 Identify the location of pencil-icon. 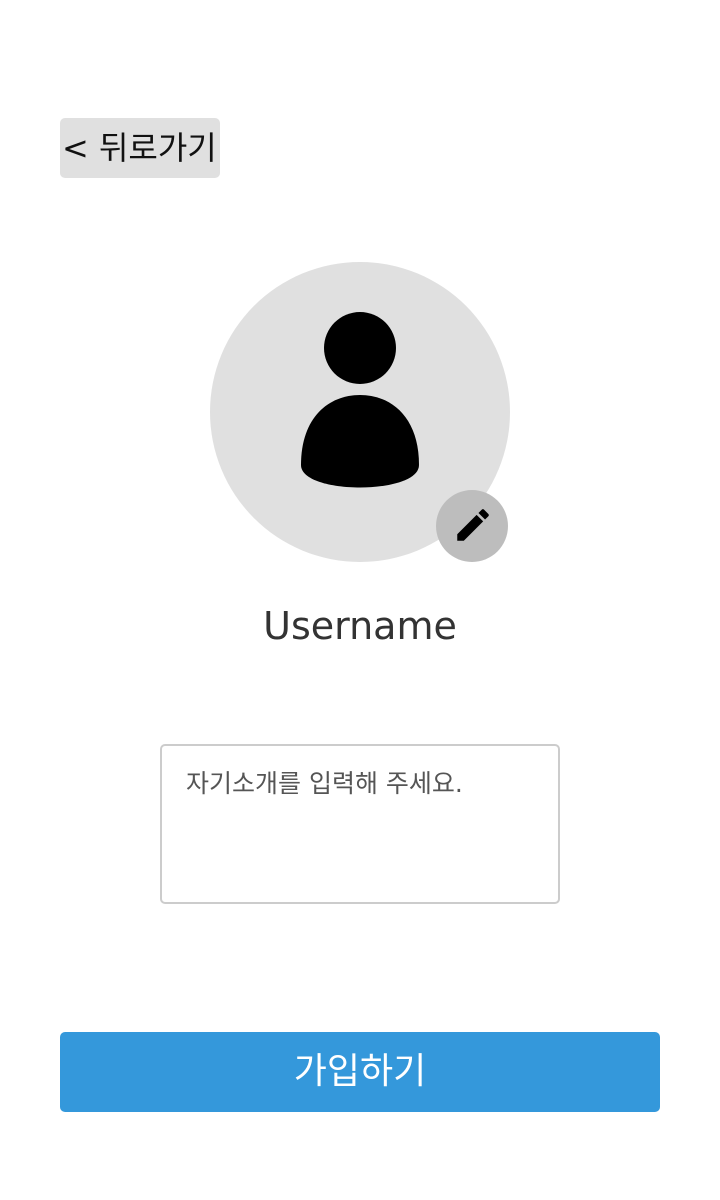
(473, 525).